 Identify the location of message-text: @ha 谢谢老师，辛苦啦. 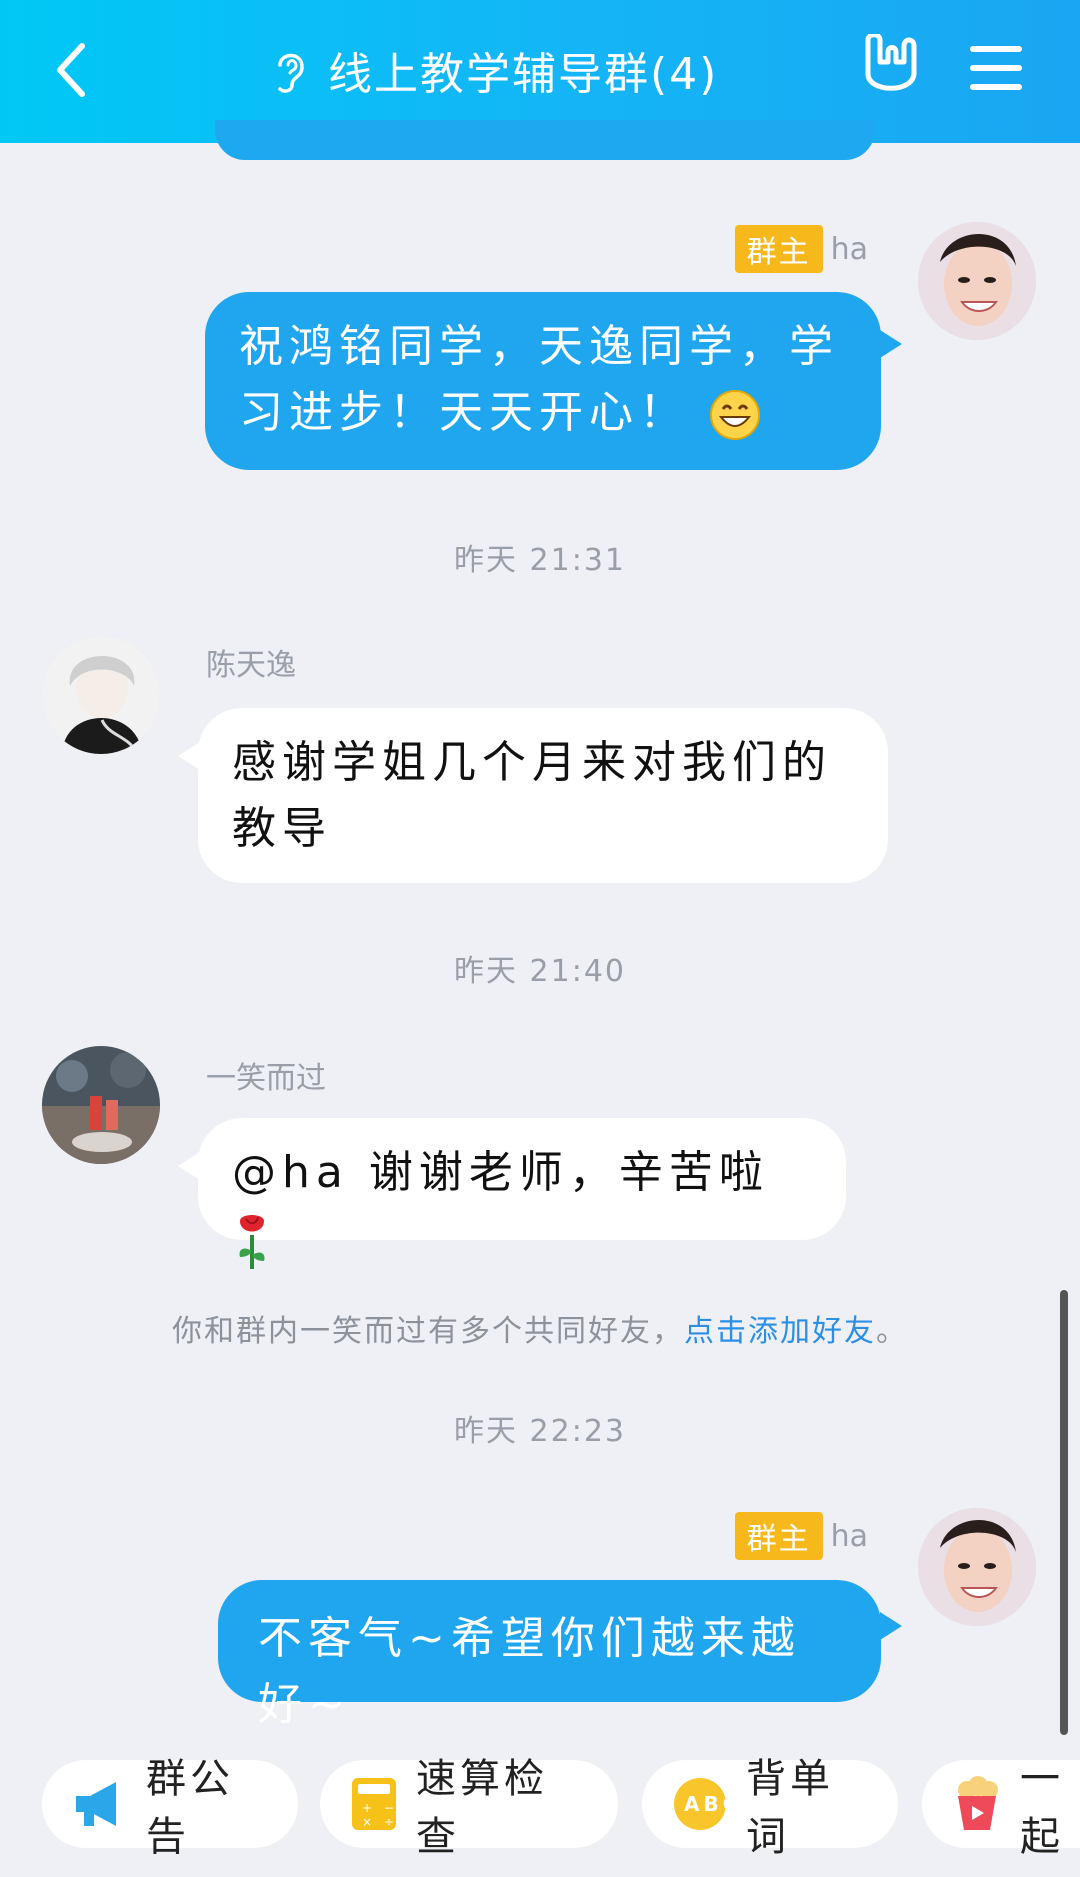
(500, 1172).